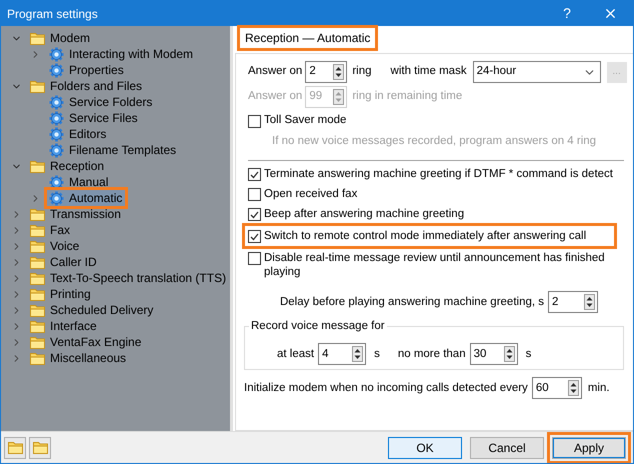 The image size is (634, 464). Describe the element at coordinates (412, 302) in the screenshot. I see `field-label: Delay before playing answering machine greeting, s` at that location.